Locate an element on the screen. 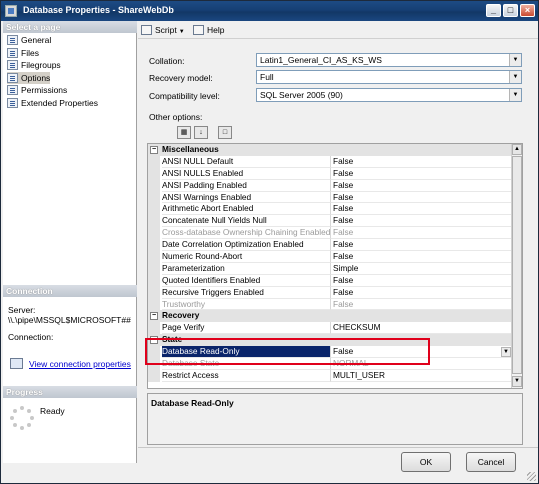  sidebar-item-options: Options is located at coordinates (29, 77).